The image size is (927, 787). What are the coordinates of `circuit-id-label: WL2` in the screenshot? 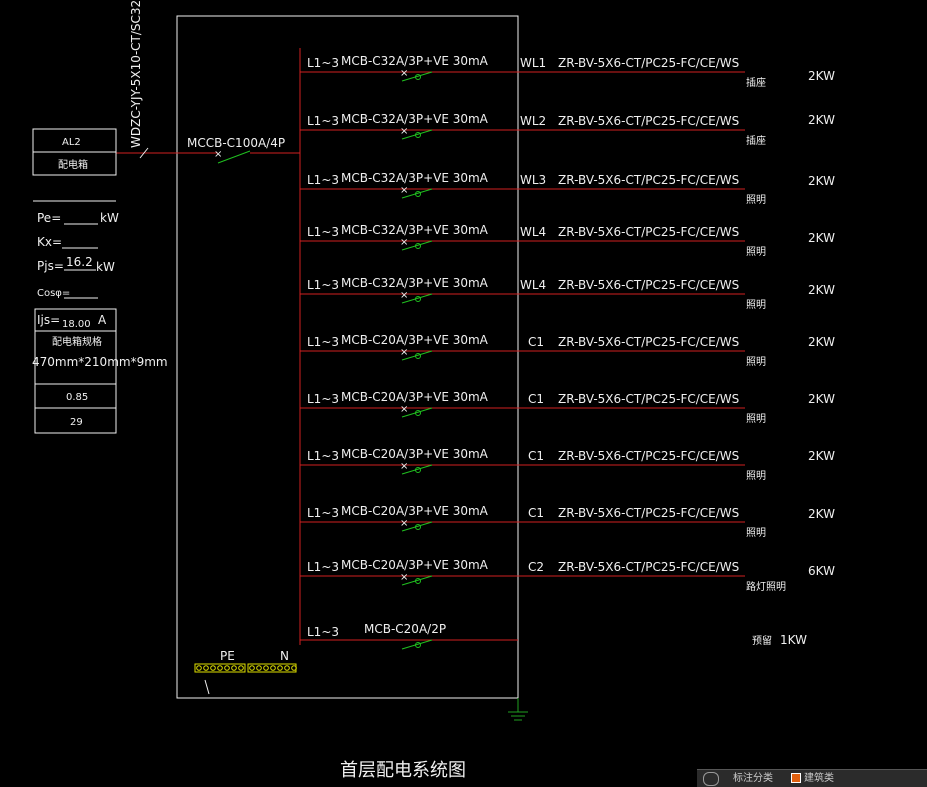 It's located at (533, 121).